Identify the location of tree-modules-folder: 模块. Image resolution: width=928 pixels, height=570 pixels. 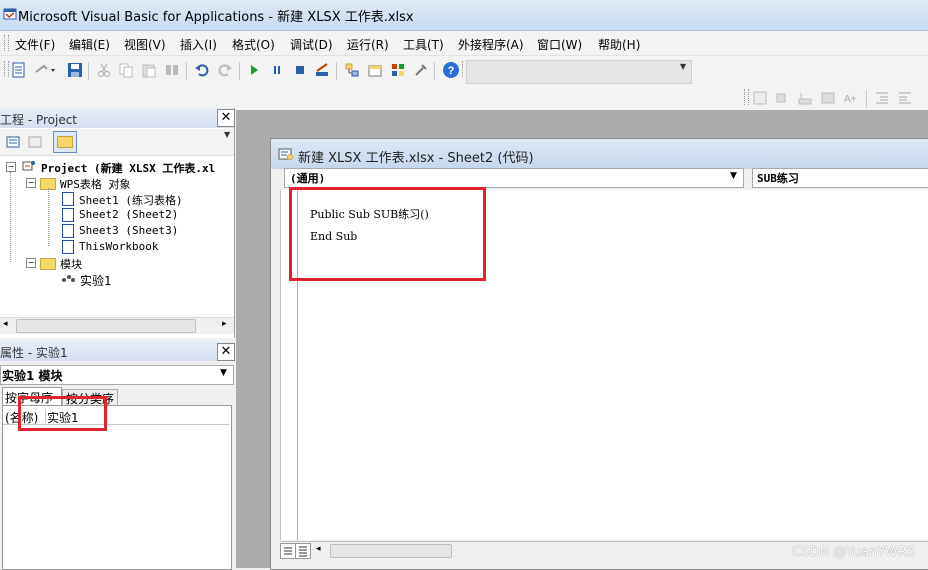
(71, 264).